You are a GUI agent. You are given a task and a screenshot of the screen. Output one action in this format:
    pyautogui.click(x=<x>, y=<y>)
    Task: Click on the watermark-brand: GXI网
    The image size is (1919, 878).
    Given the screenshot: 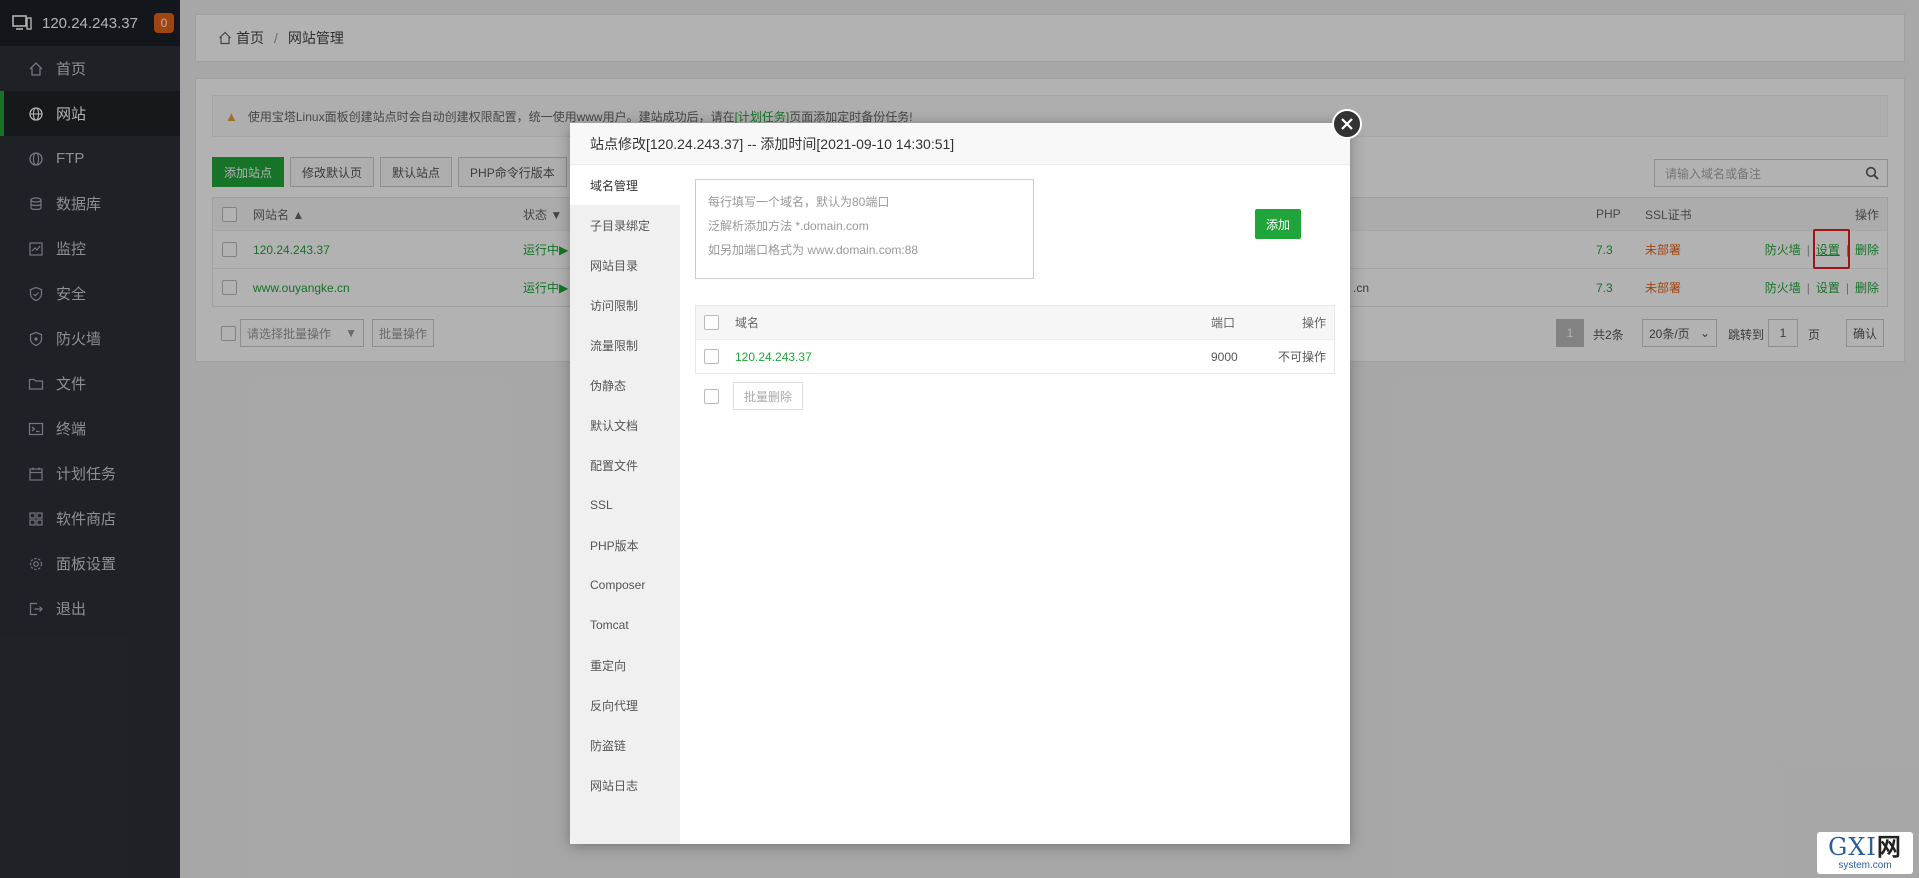 What is the action you would take?
    pyautogui.click(x=1865, y=846)
    